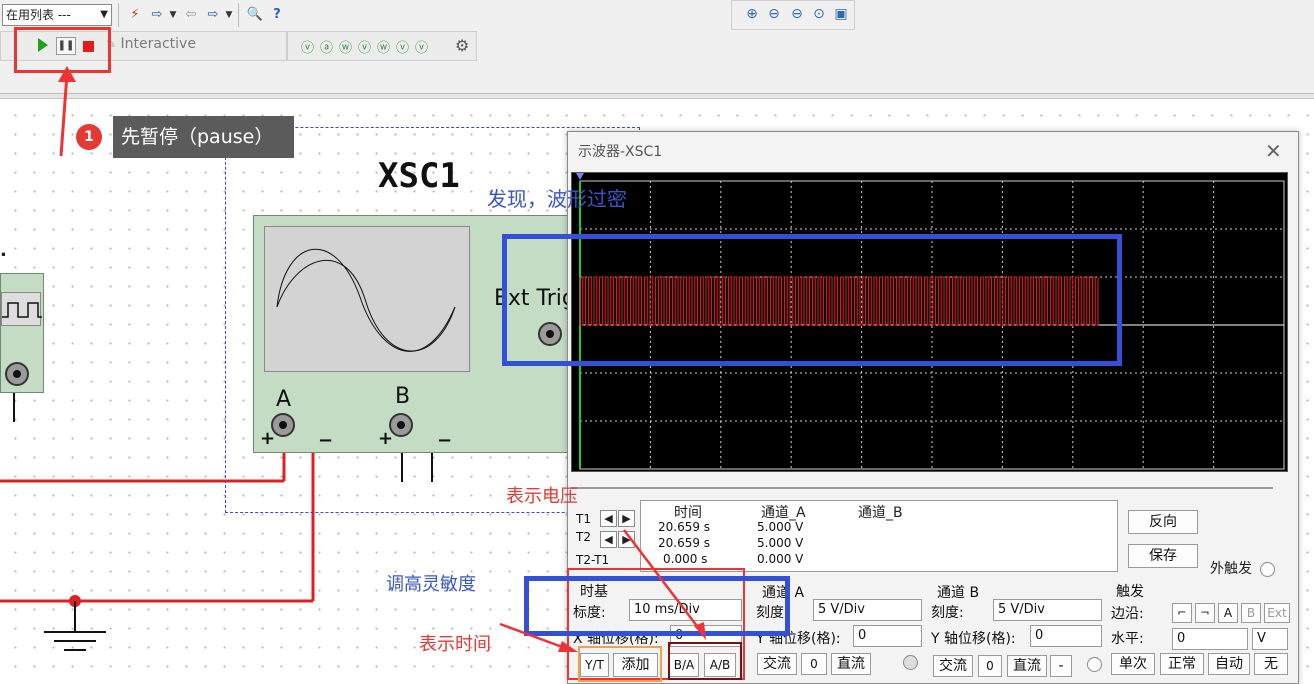  What do you see at coordinates (608, 518) in the screenshot?
I see `t1-left-arrow-icon: ◀` at bounding box center [608, 518].